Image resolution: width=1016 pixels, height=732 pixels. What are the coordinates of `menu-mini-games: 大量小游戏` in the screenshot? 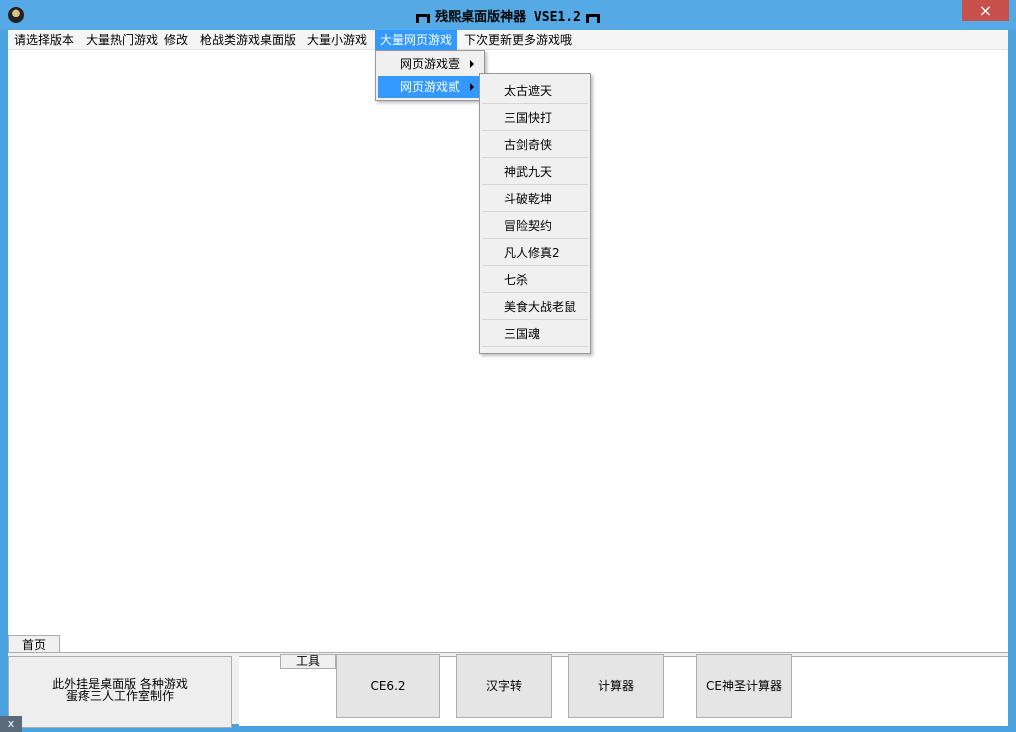 It's located at (337, 40).